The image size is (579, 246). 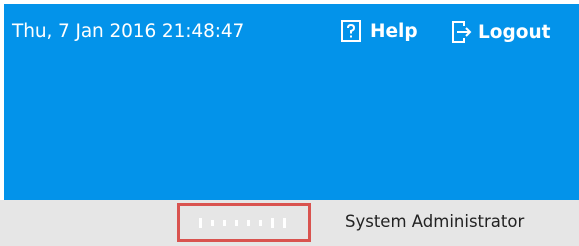 I want to click on logout-label: Logout, so click(x=514, y=32).